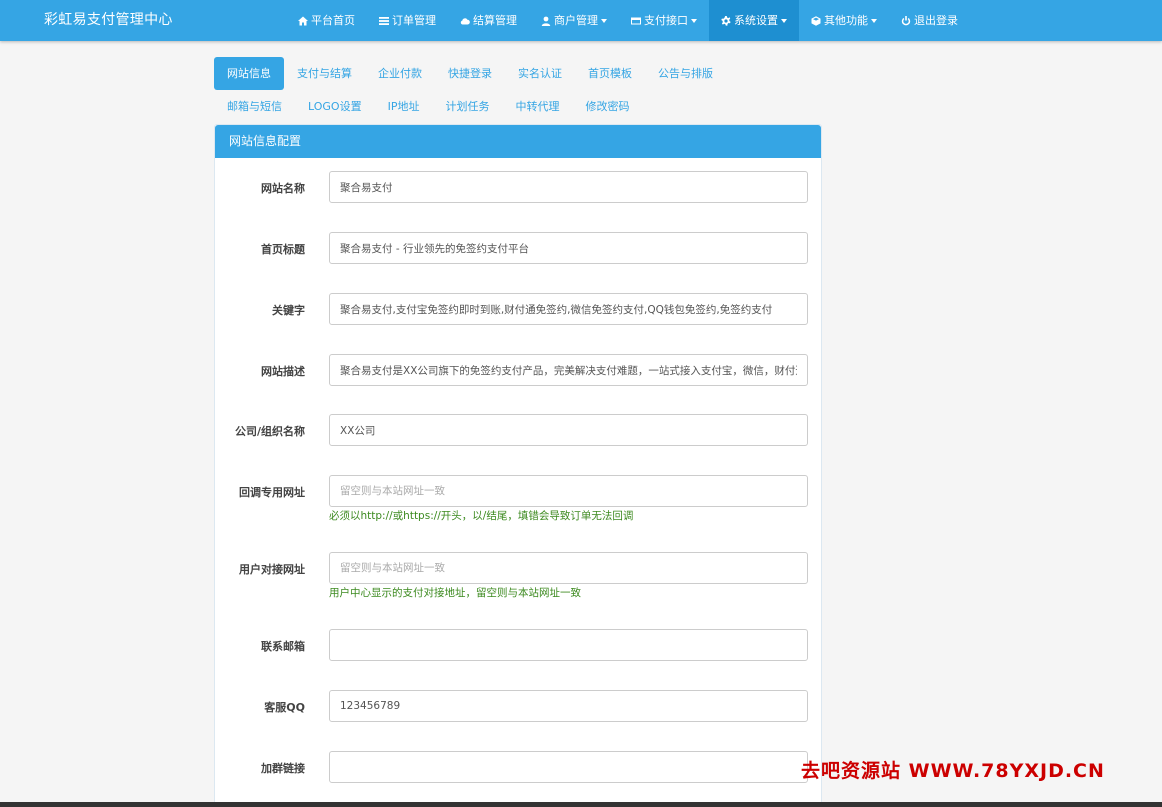 The width and height of the screenshot is (1162, 807). What do you see at coordinates (272, 569) in the screenshot?
I see `user-api-url-label: 用户对接网址` at bounding box center [272, 569].